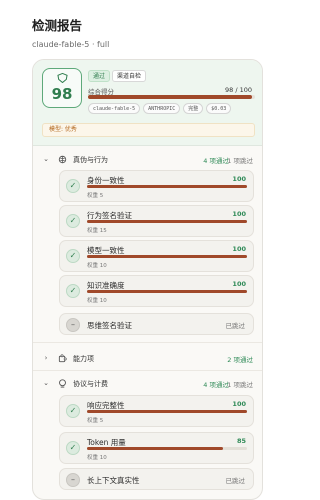  I want to click on mode-tag: 完整, so click(193, 108).